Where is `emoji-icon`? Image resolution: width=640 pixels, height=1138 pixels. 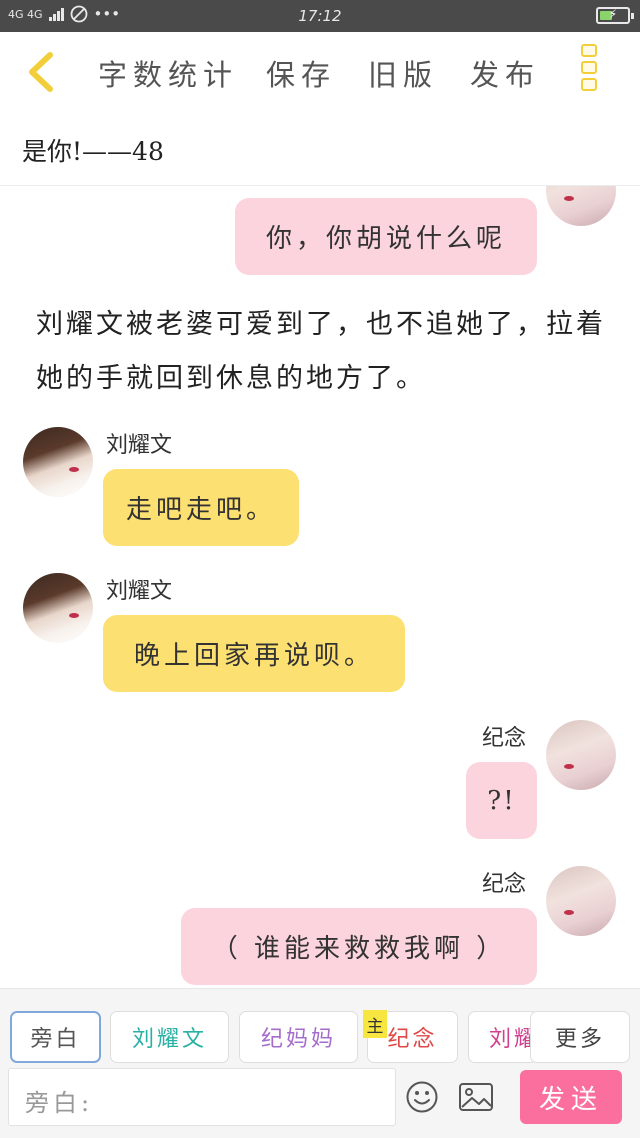 emoji-icon is located at coordinates (422, 1097).